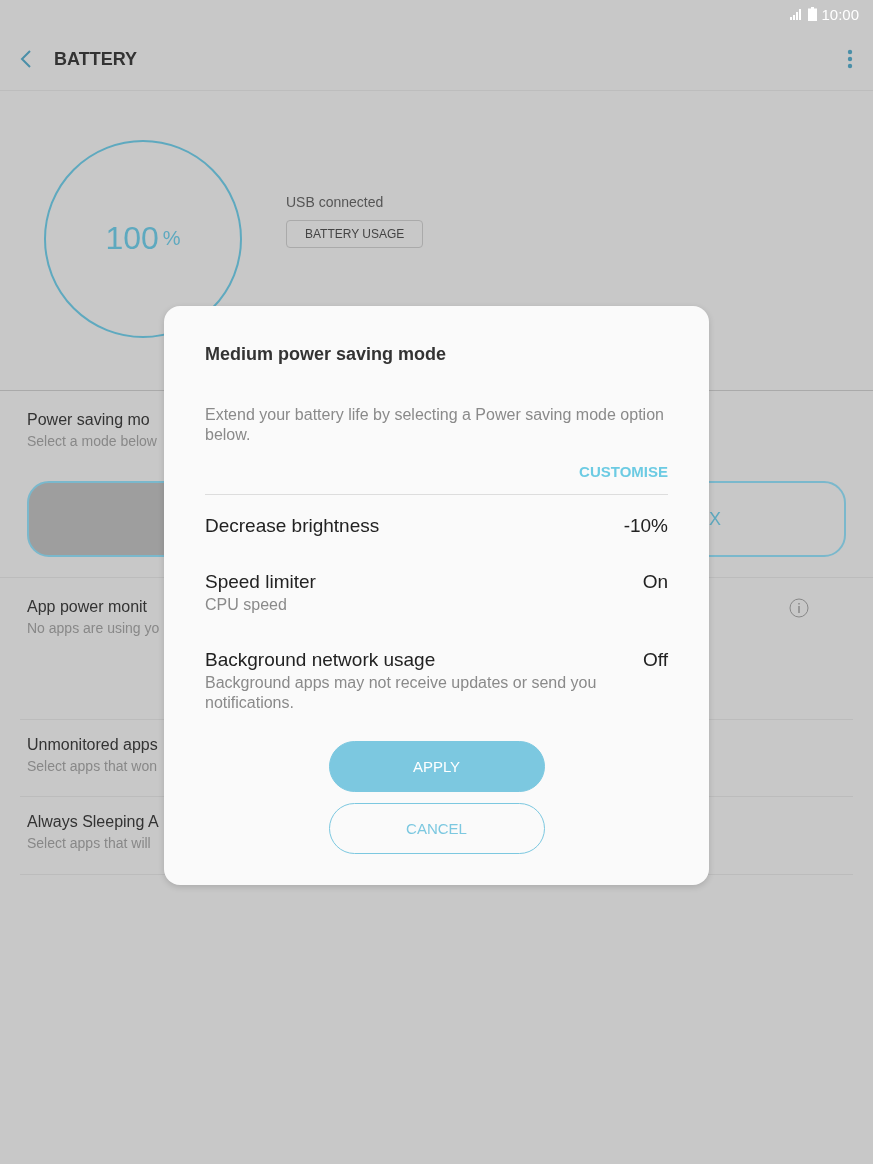  I want to click on section-title: Unmonitored apps, so click(92, 745).